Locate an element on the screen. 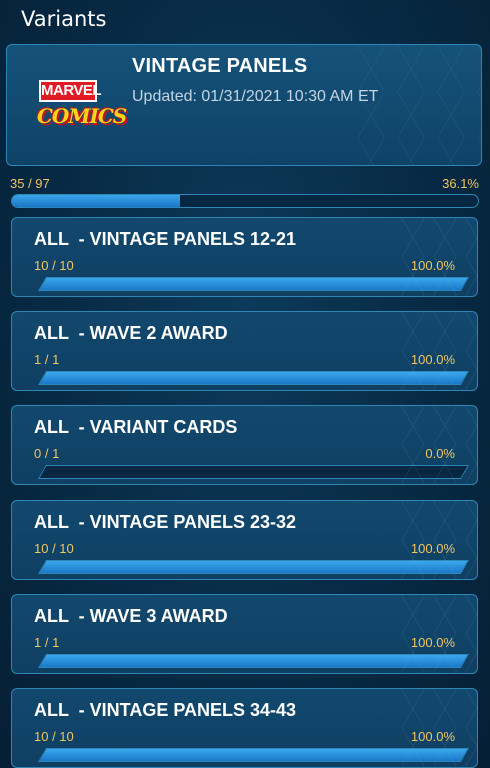 The image size is (490, 768). group-title: ALL - WAVE 2 AWARD is located at coordinates (131, 333).